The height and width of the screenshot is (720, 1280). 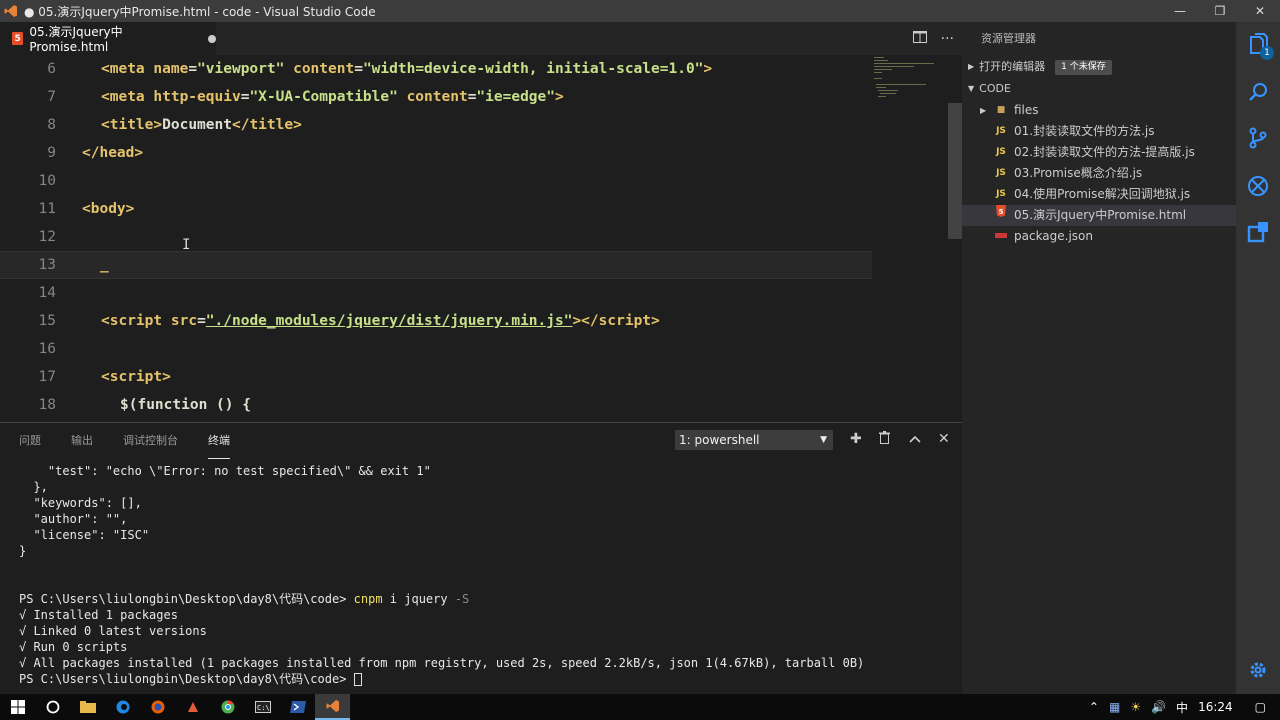 What do you see at coordinates (910, 85) in the screenshot?
I see `minimap` at bounding box center [910, 85].